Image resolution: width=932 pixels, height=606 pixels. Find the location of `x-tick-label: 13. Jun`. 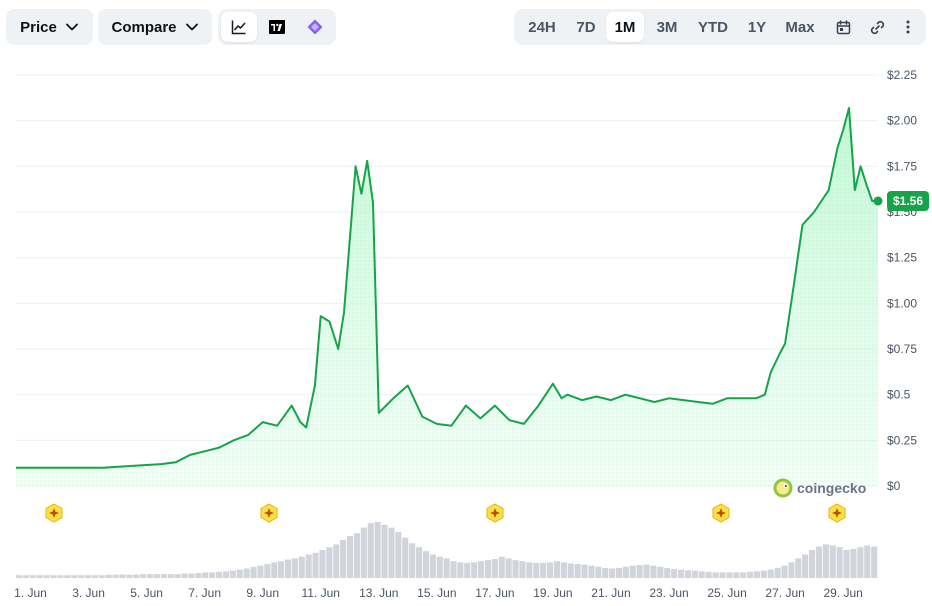

x-tick-label: 13. Jun is located at coordinates (378, 593).